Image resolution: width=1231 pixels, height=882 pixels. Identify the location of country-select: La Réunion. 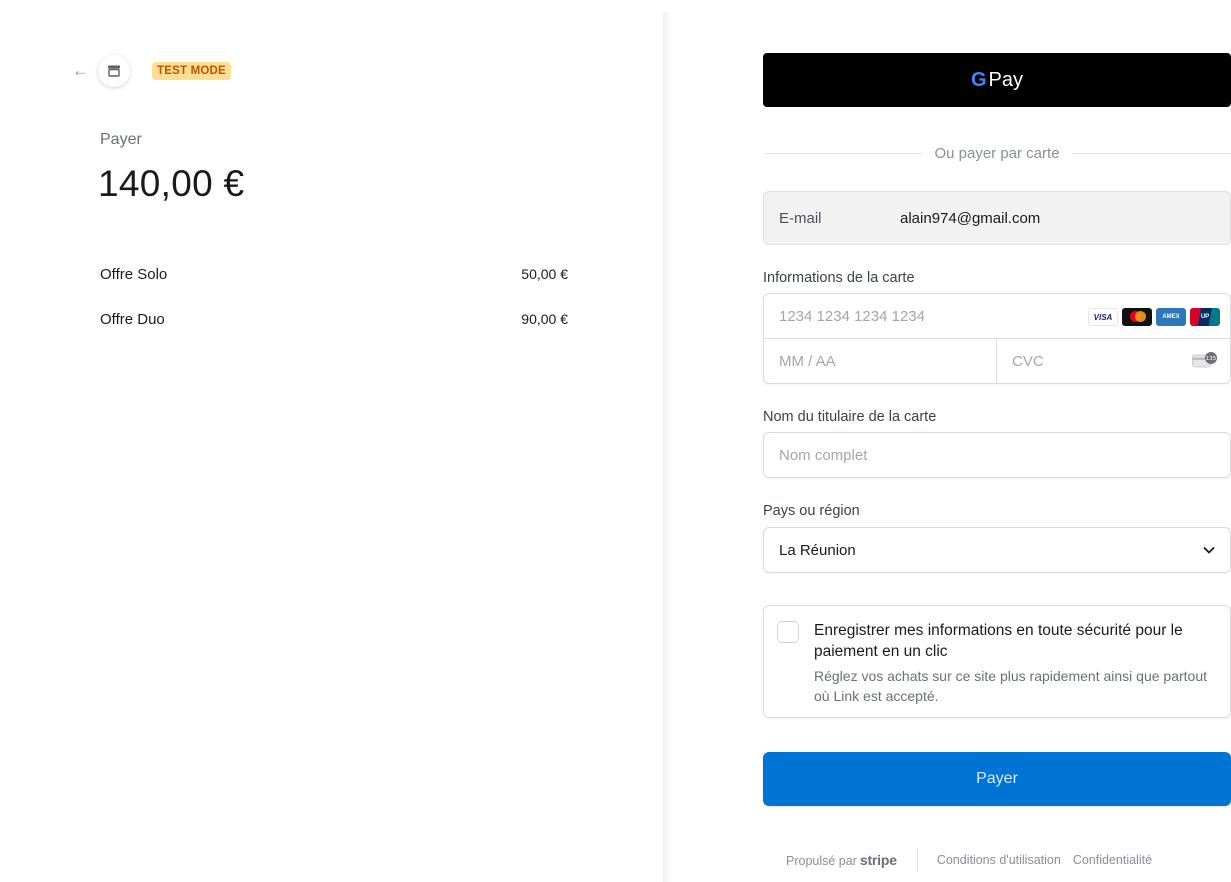
(997, 550).